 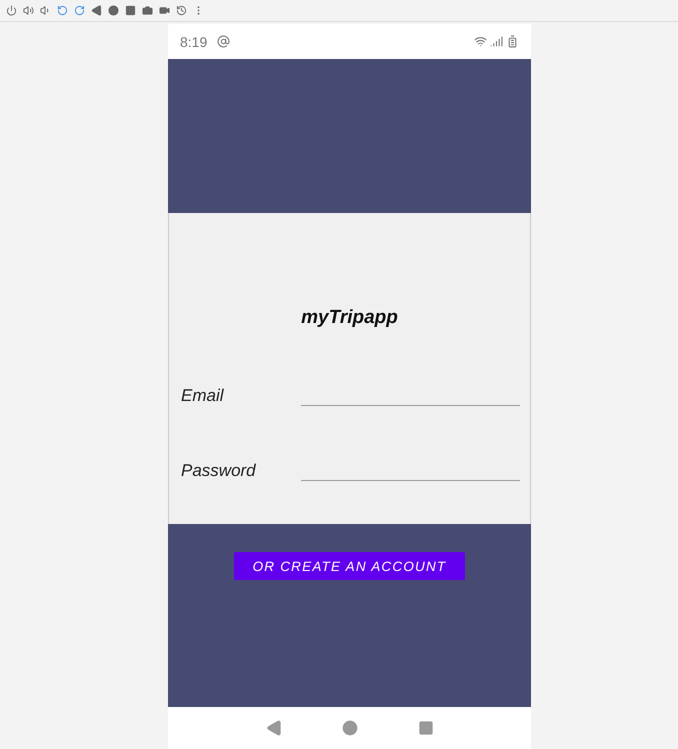 What do you see at coordinates (11, 10) in the screenshot?
I see `power-icon` at bounding box center [11, 10].